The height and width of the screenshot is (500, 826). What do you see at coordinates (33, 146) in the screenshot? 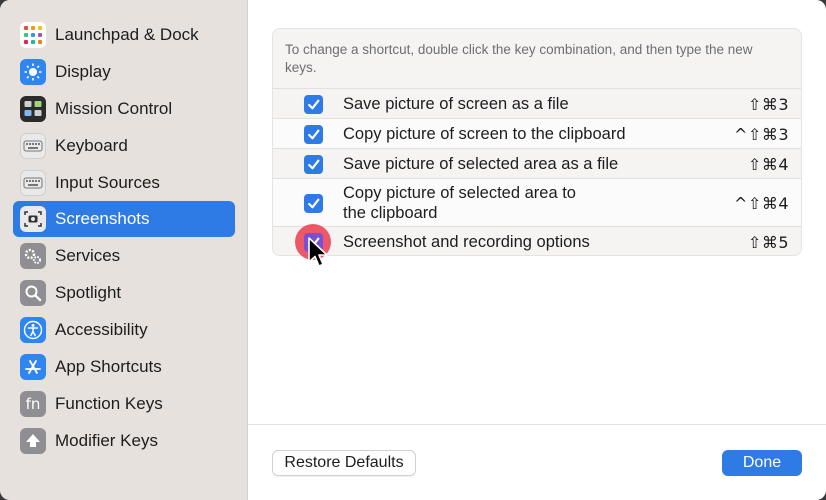
I see `keyboard-icon` at bounding box center [33, 146].